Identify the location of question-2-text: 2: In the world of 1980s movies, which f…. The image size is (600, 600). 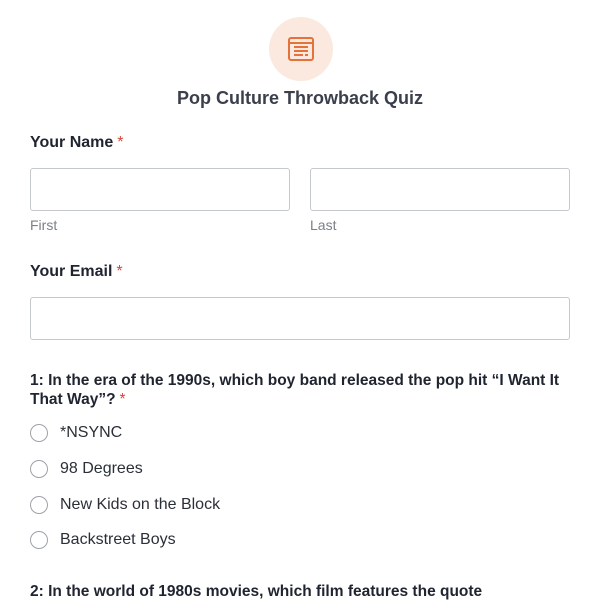
(256, 591).